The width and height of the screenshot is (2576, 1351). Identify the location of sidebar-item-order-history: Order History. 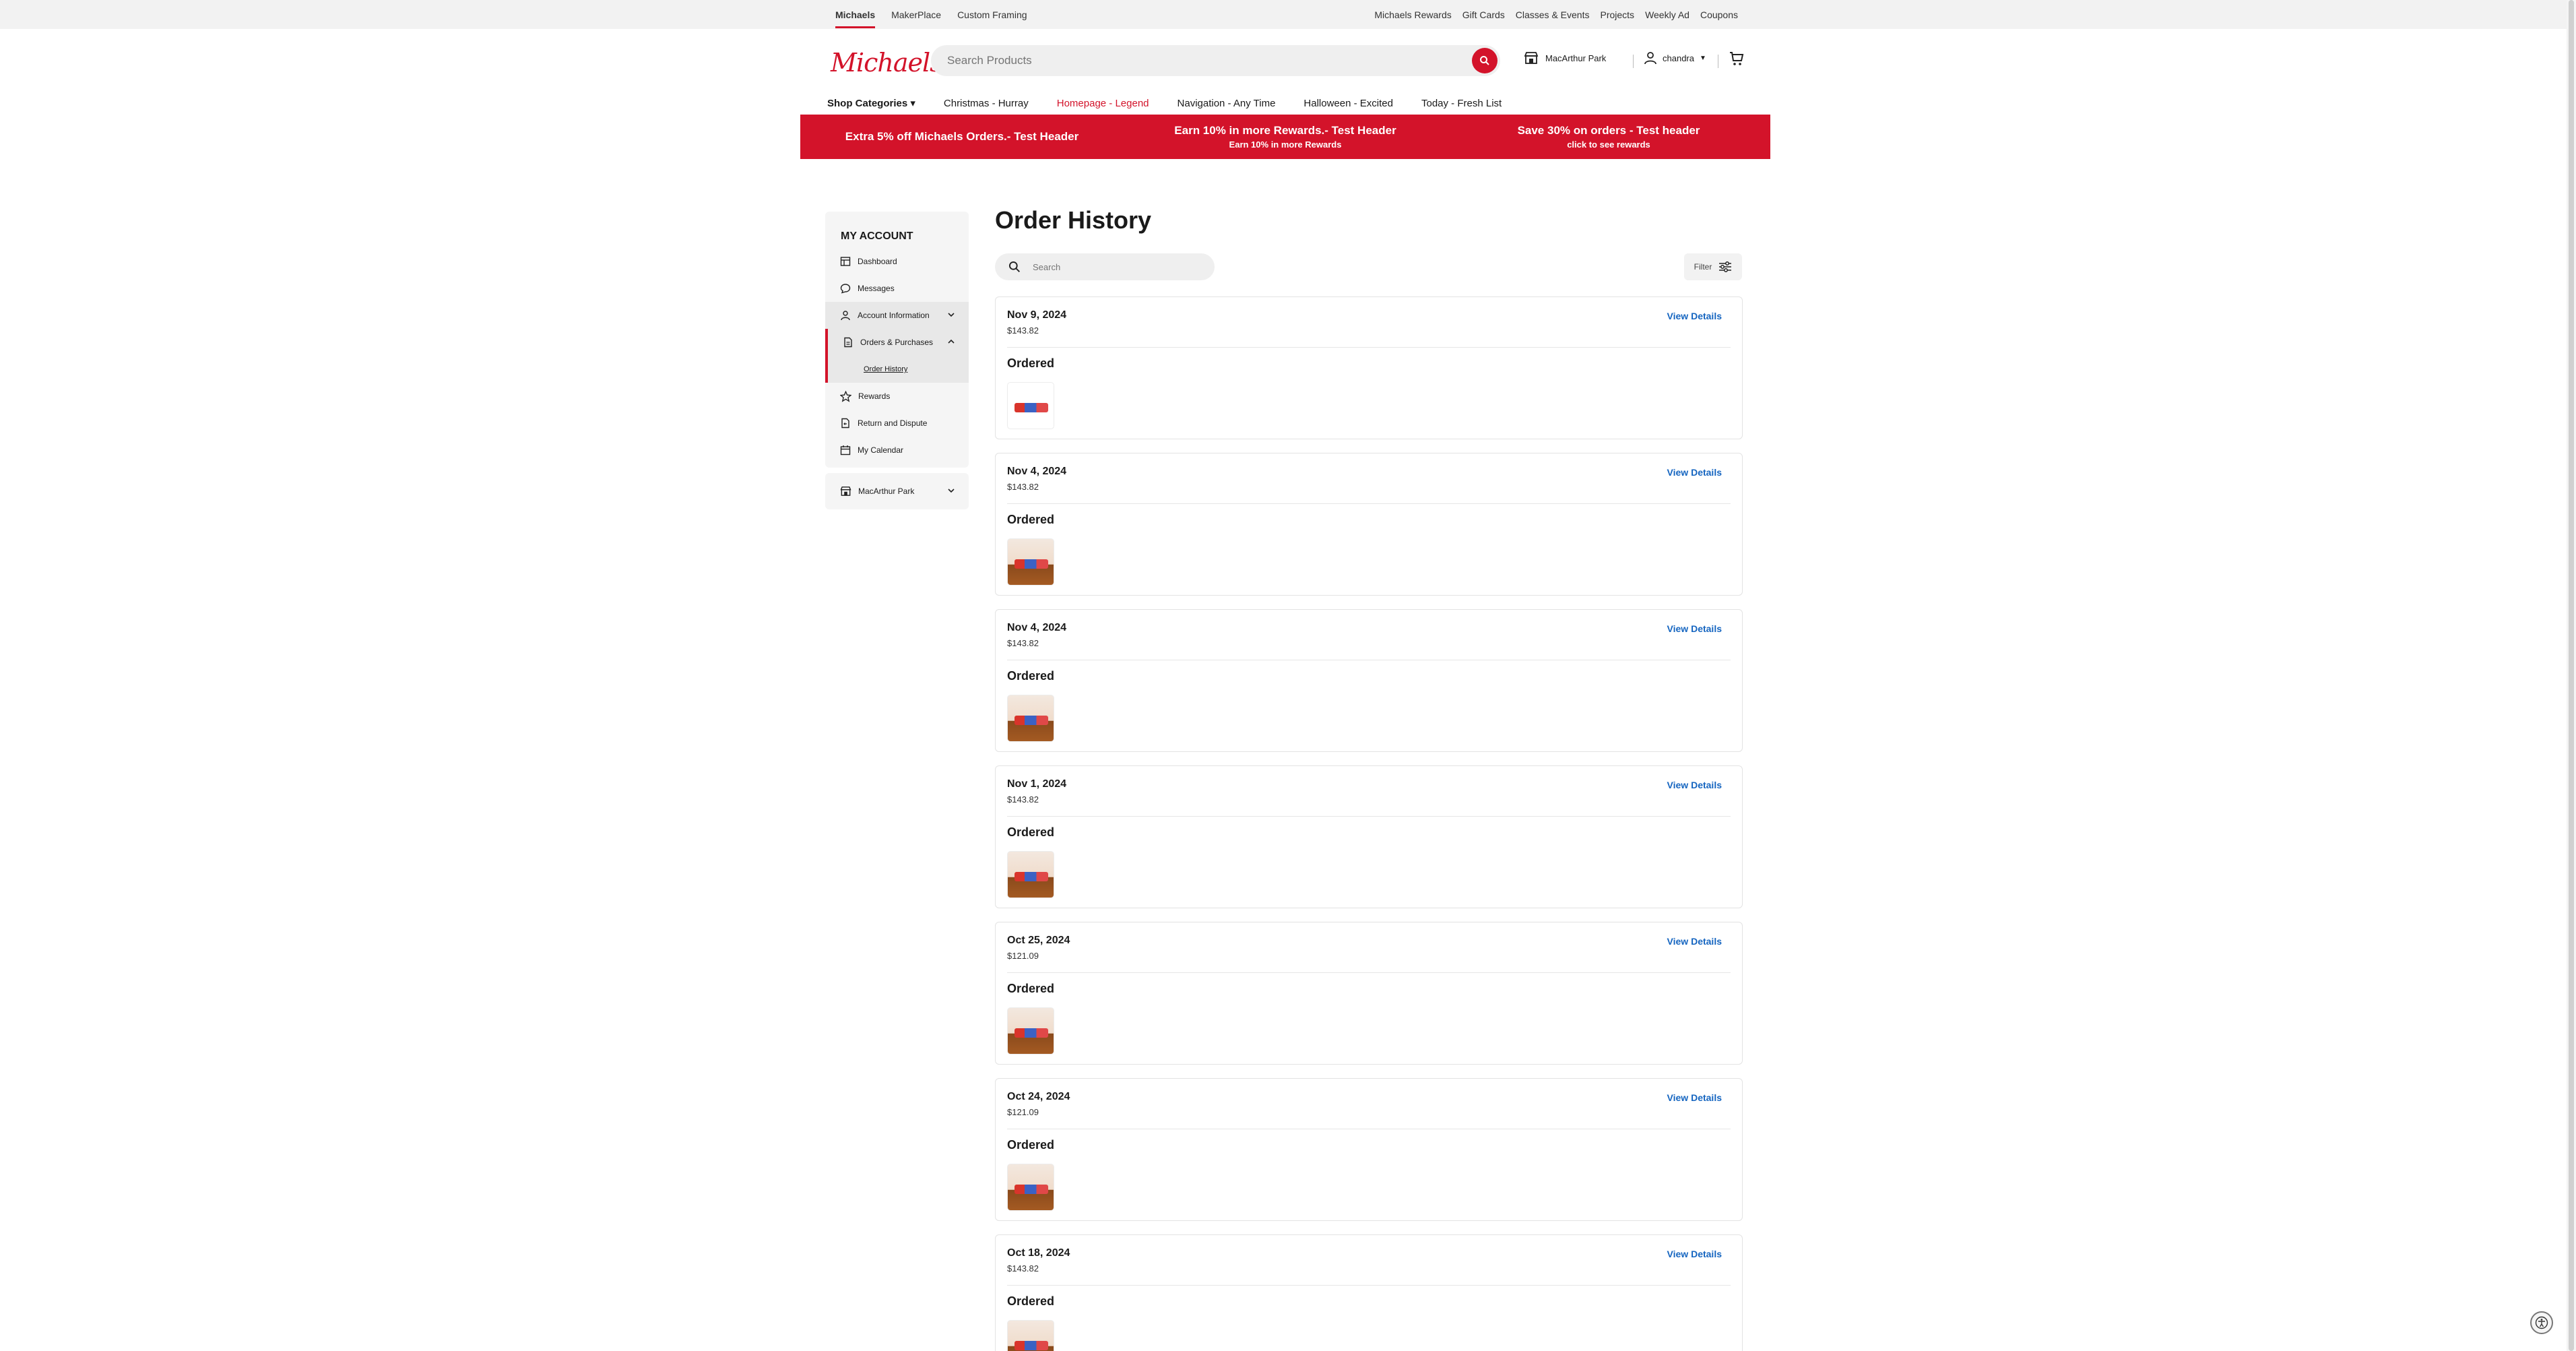
(899, 370).